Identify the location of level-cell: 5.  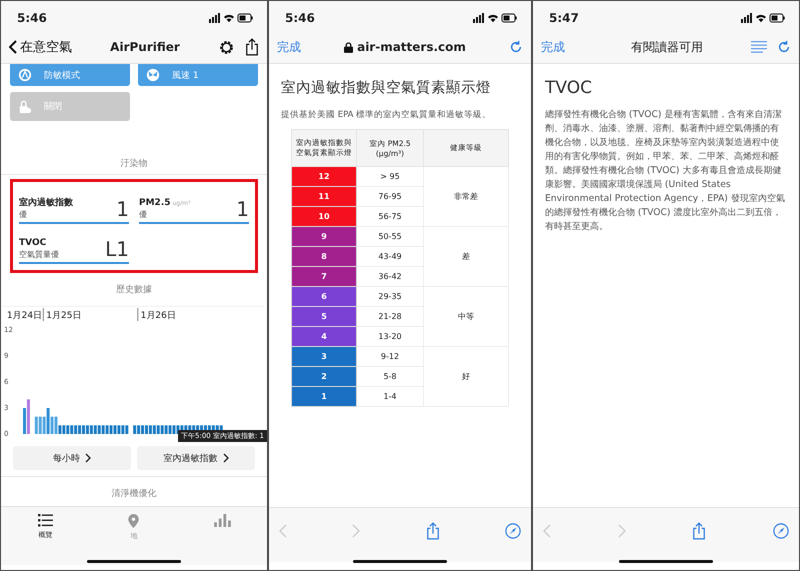
(324, 316).